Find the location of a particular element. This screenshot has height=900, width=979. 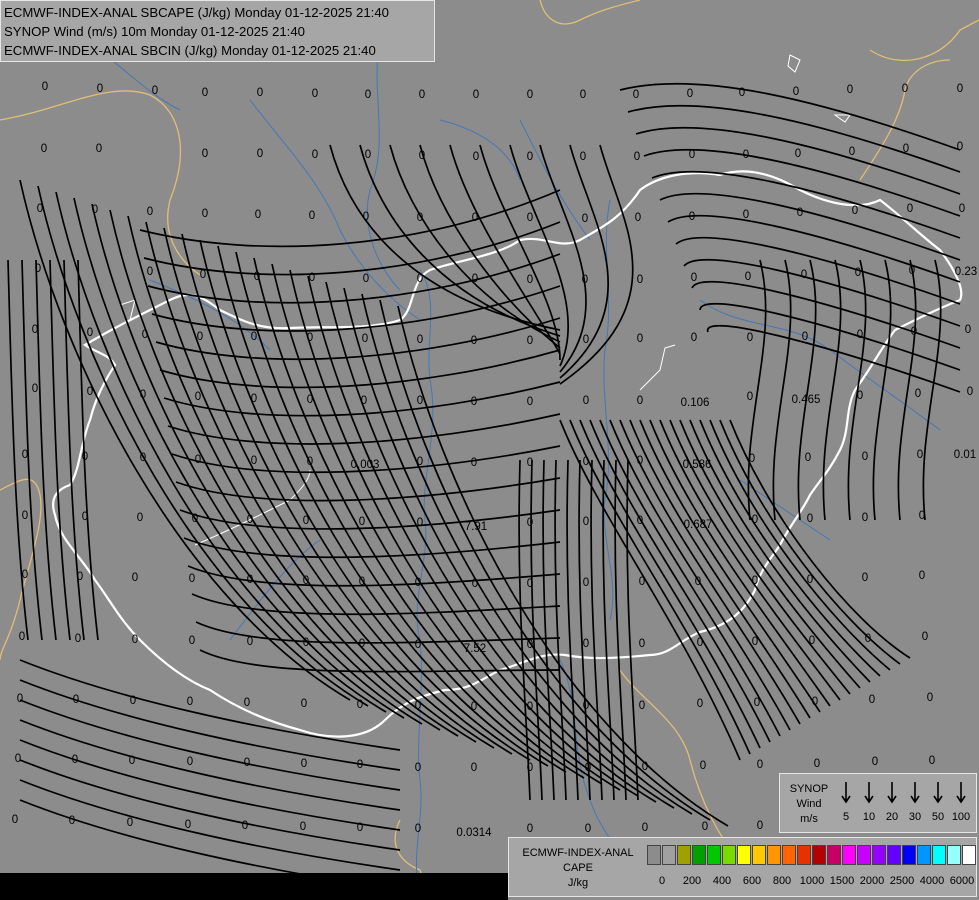

wind-legend: SYNOP Wind m/s 5 10 20 30 50 100 is located at coordinates (878, 803).